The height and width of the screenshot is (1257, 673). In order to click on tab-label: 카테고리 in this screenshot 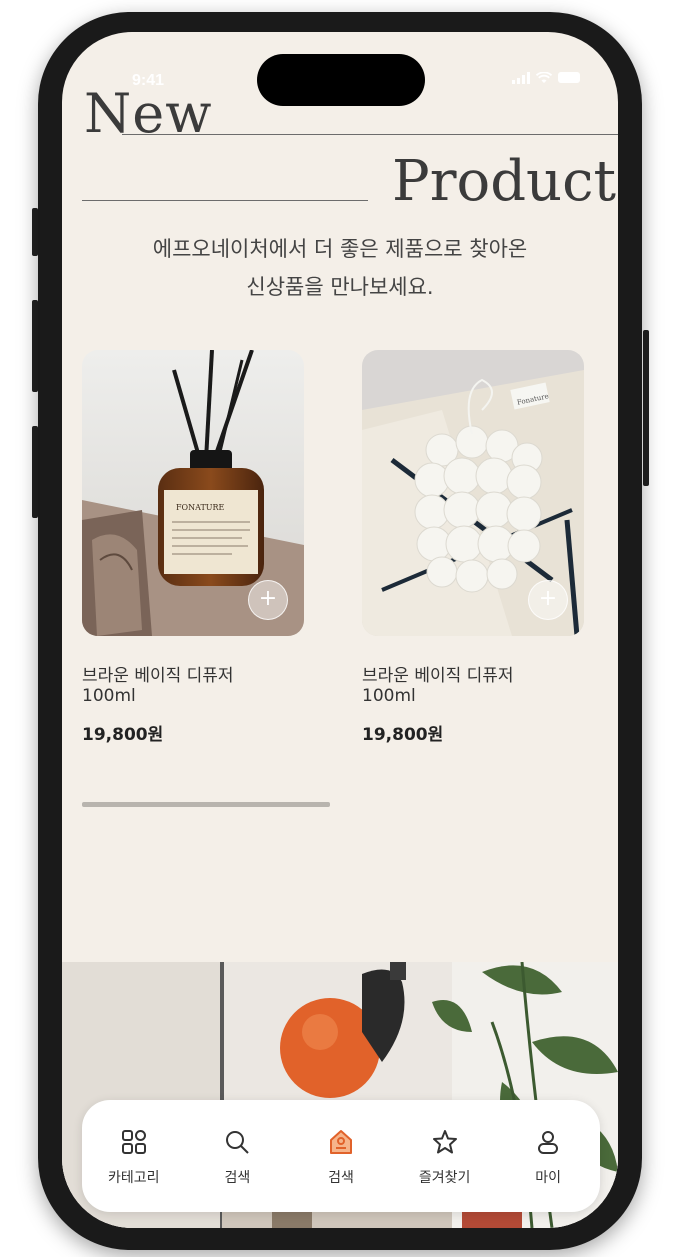, I will do `click(134, 1178)`.